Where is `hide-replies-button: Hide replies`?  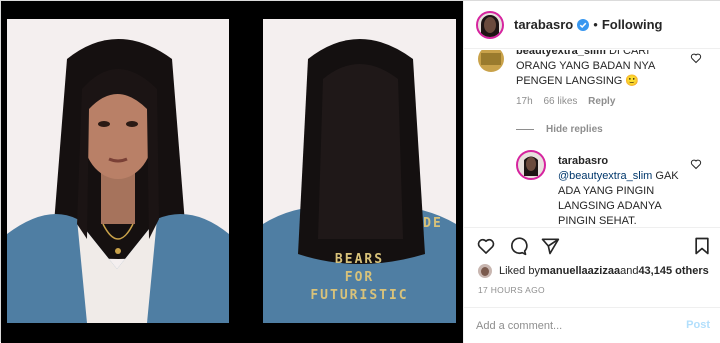
hide-replies-button: Hide replies is located at coordinates (574, 129).